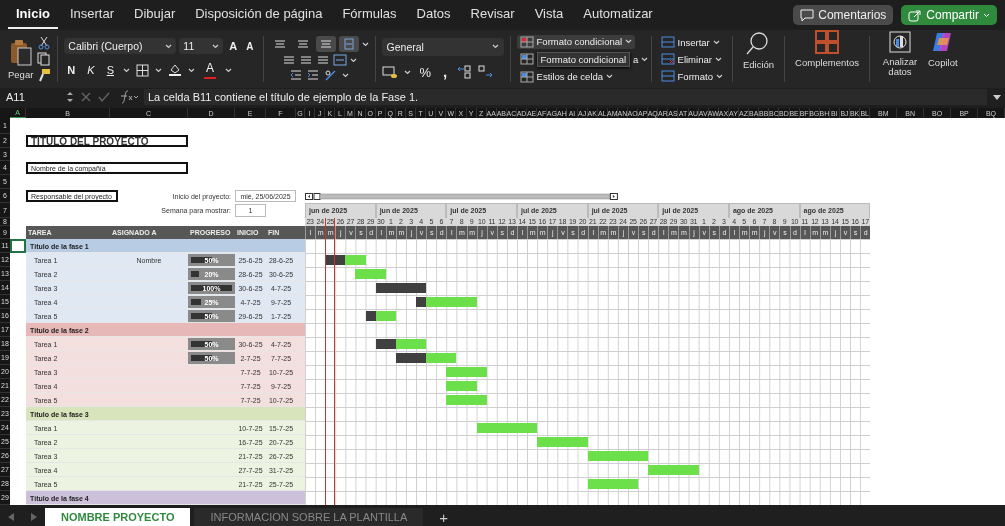 This screenshot has height=526, width=1005. What do you see at coordinates (949, 15) in the screenshot?
I see `share-button: Compartir` at bounding box center [949, 15].